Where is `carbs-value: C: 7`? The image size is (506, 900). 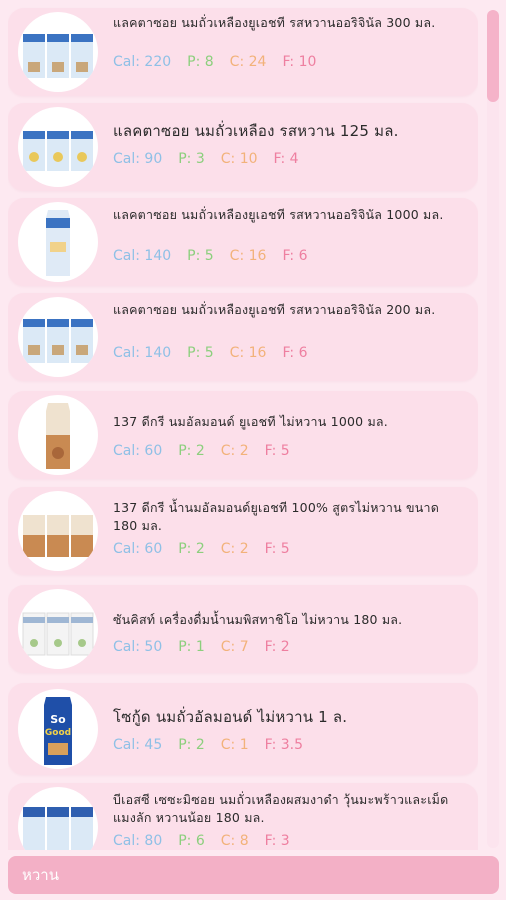 carbs-value: C: 7 is located at coordinates (234, 647).